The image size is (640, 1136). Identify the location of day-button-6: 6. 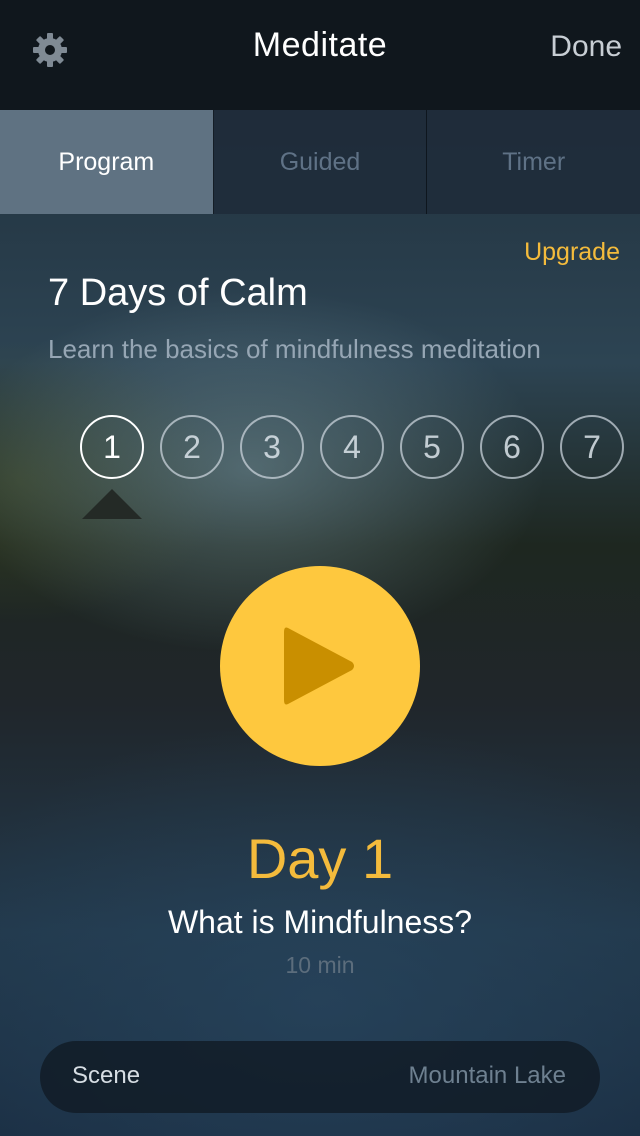
(512, 447).